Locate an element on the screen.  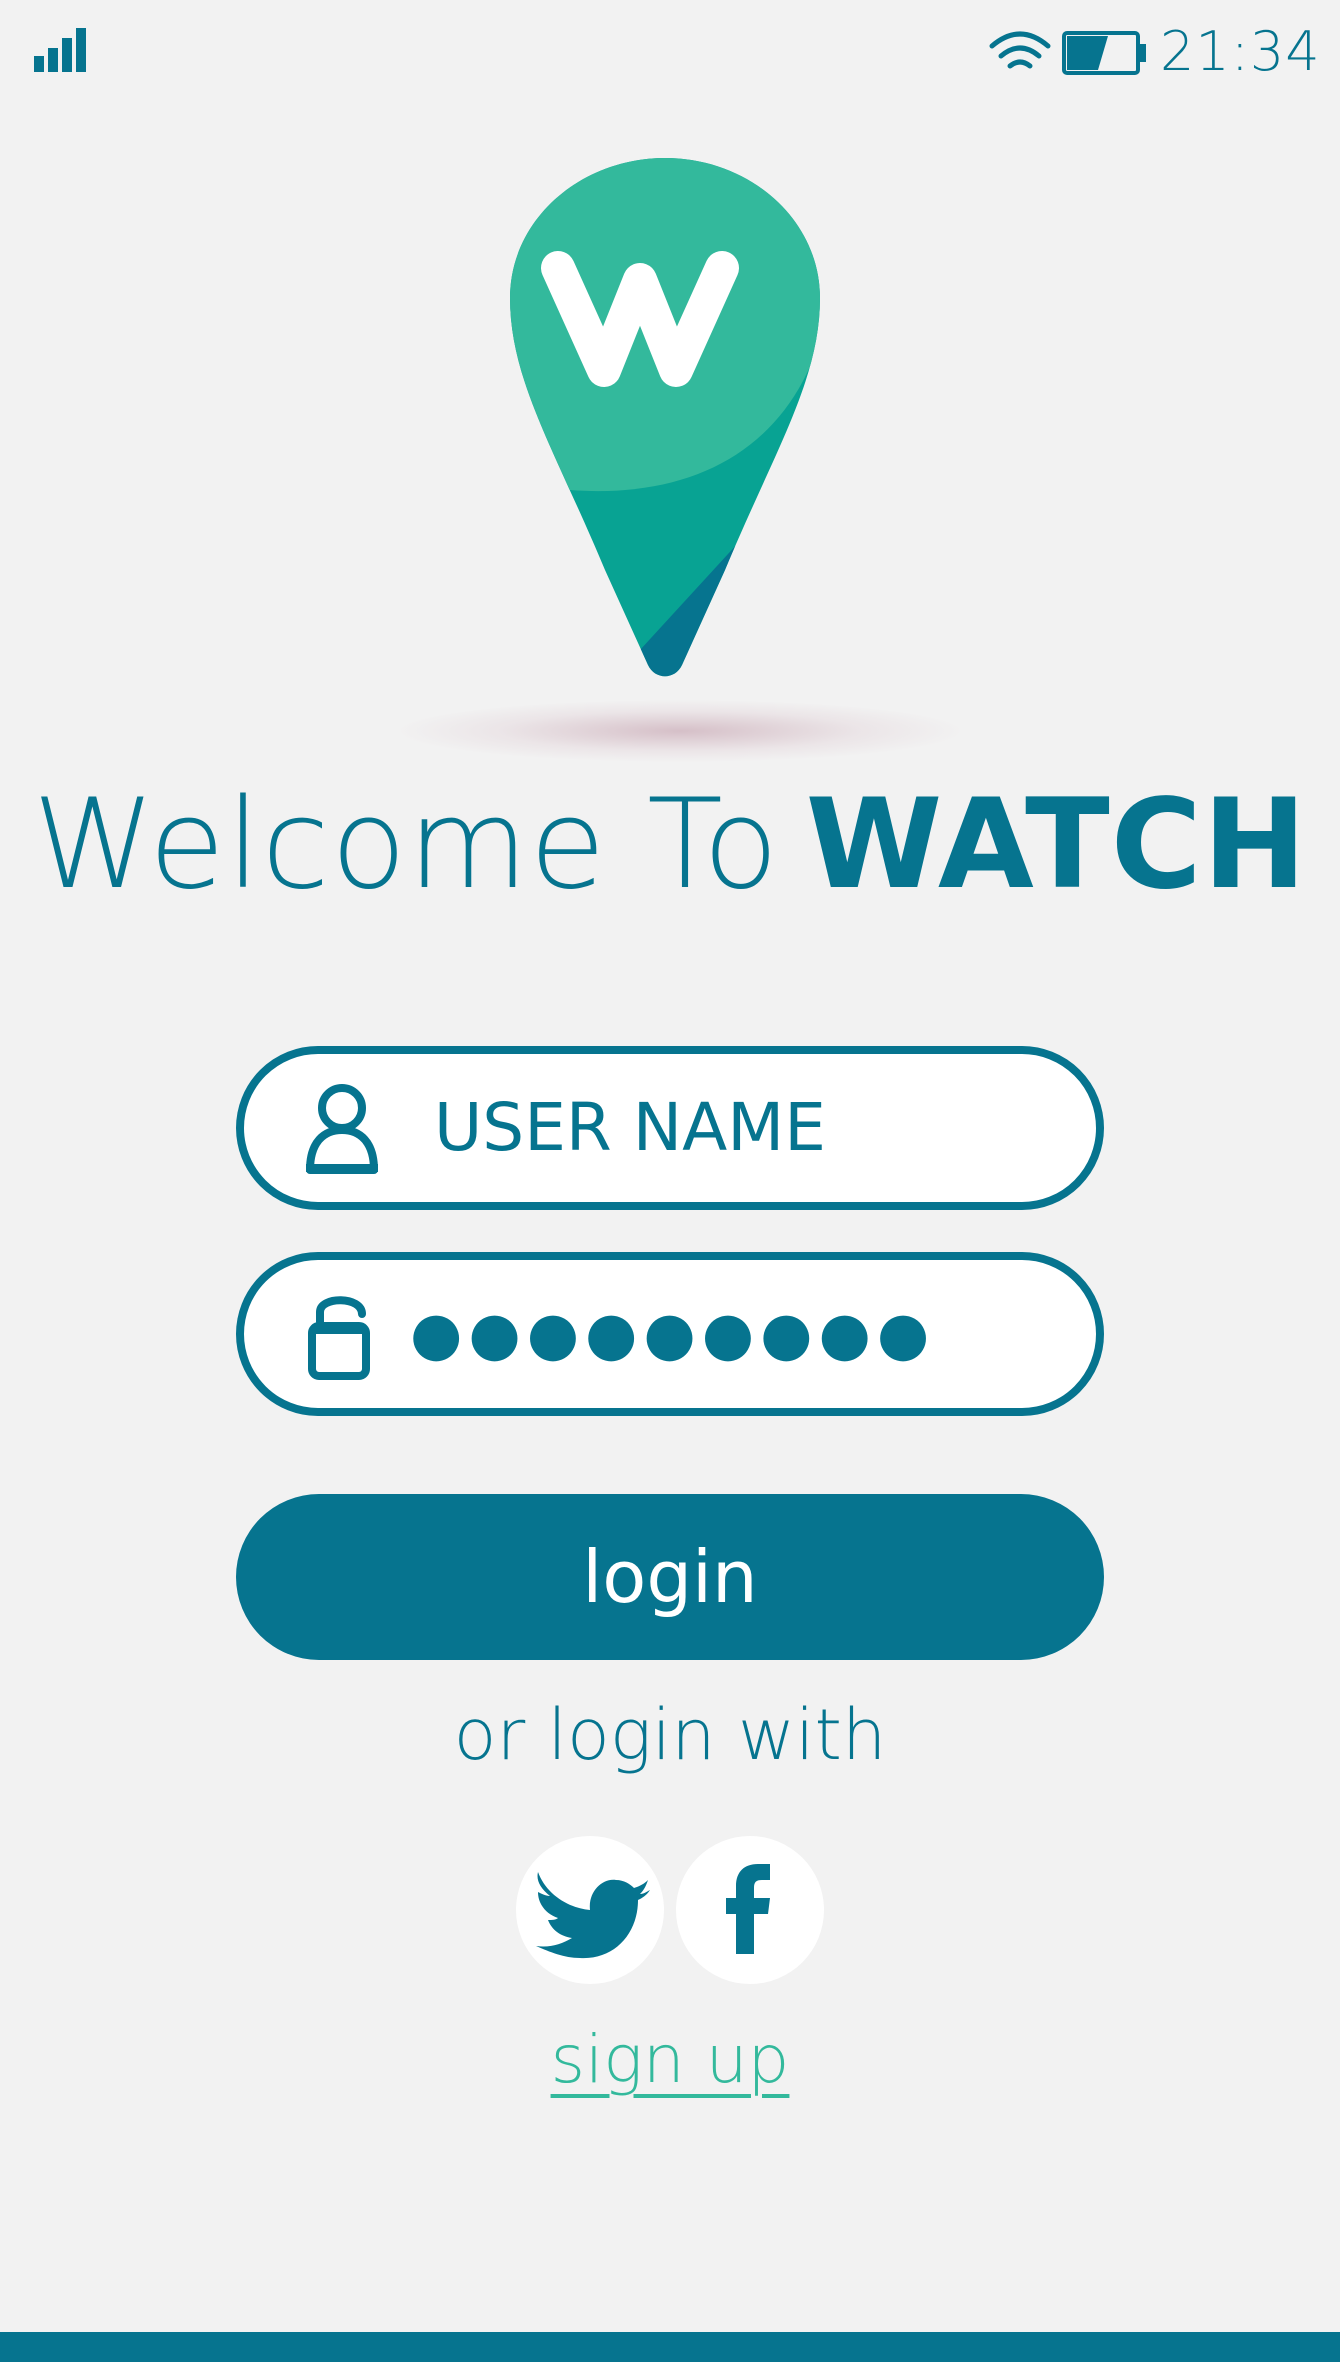
or-login-with-label: or login with is located at coordinates (670, 1735).